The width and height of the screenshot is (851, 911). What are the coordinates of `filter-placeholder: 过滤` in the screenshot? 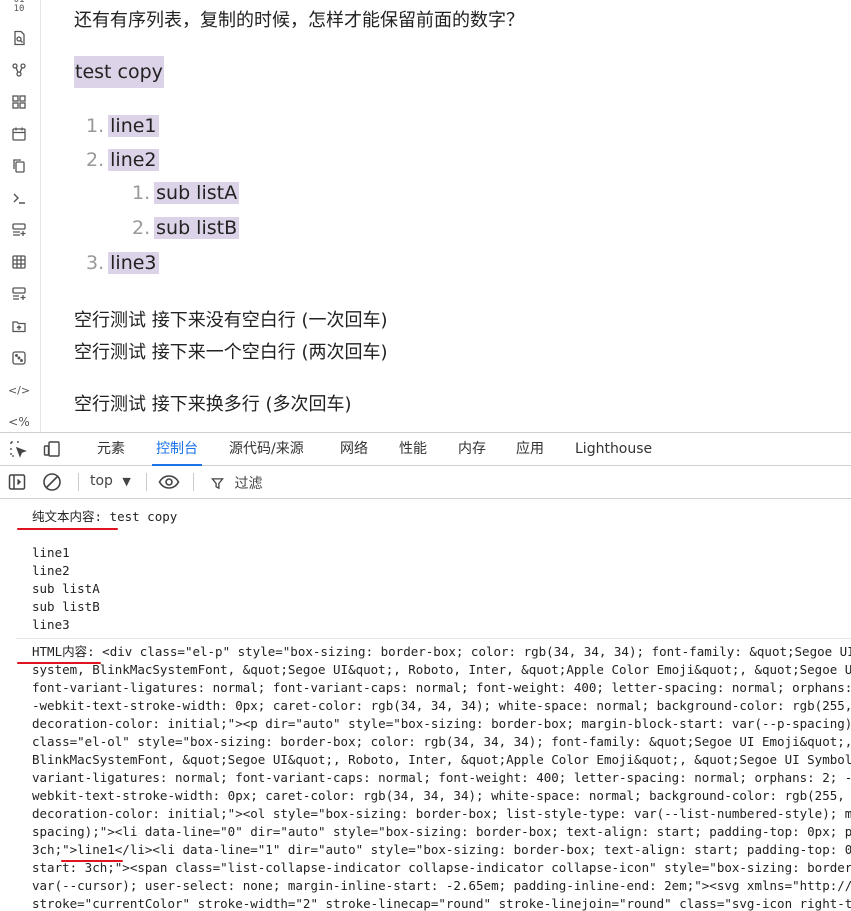 It's located at (248, 484).